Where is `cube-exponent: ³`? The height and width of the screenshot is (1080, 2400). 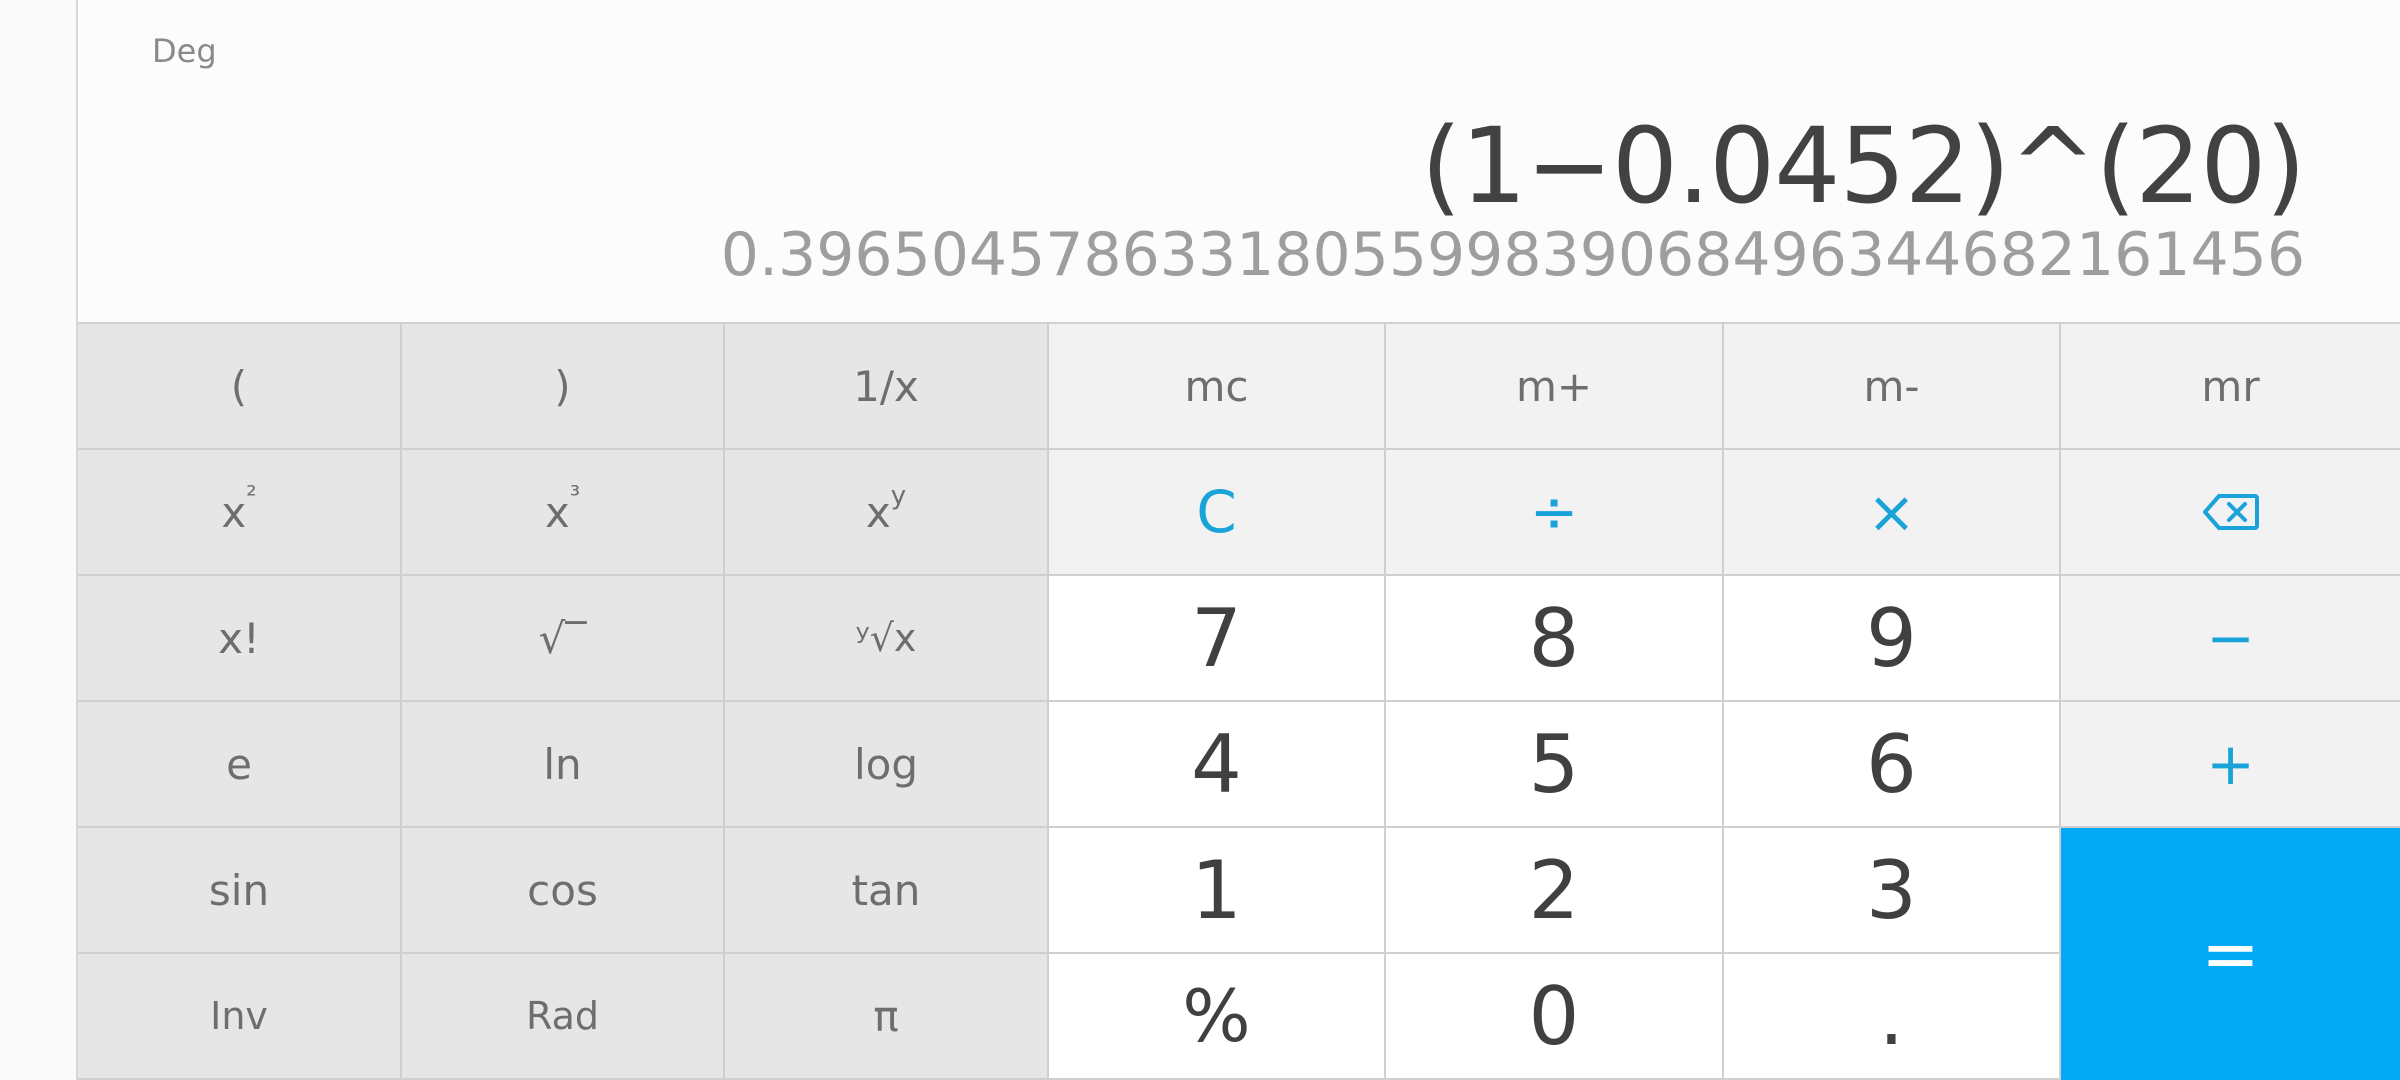 cube-exponent: ³ is located at coordinates (575, 496).